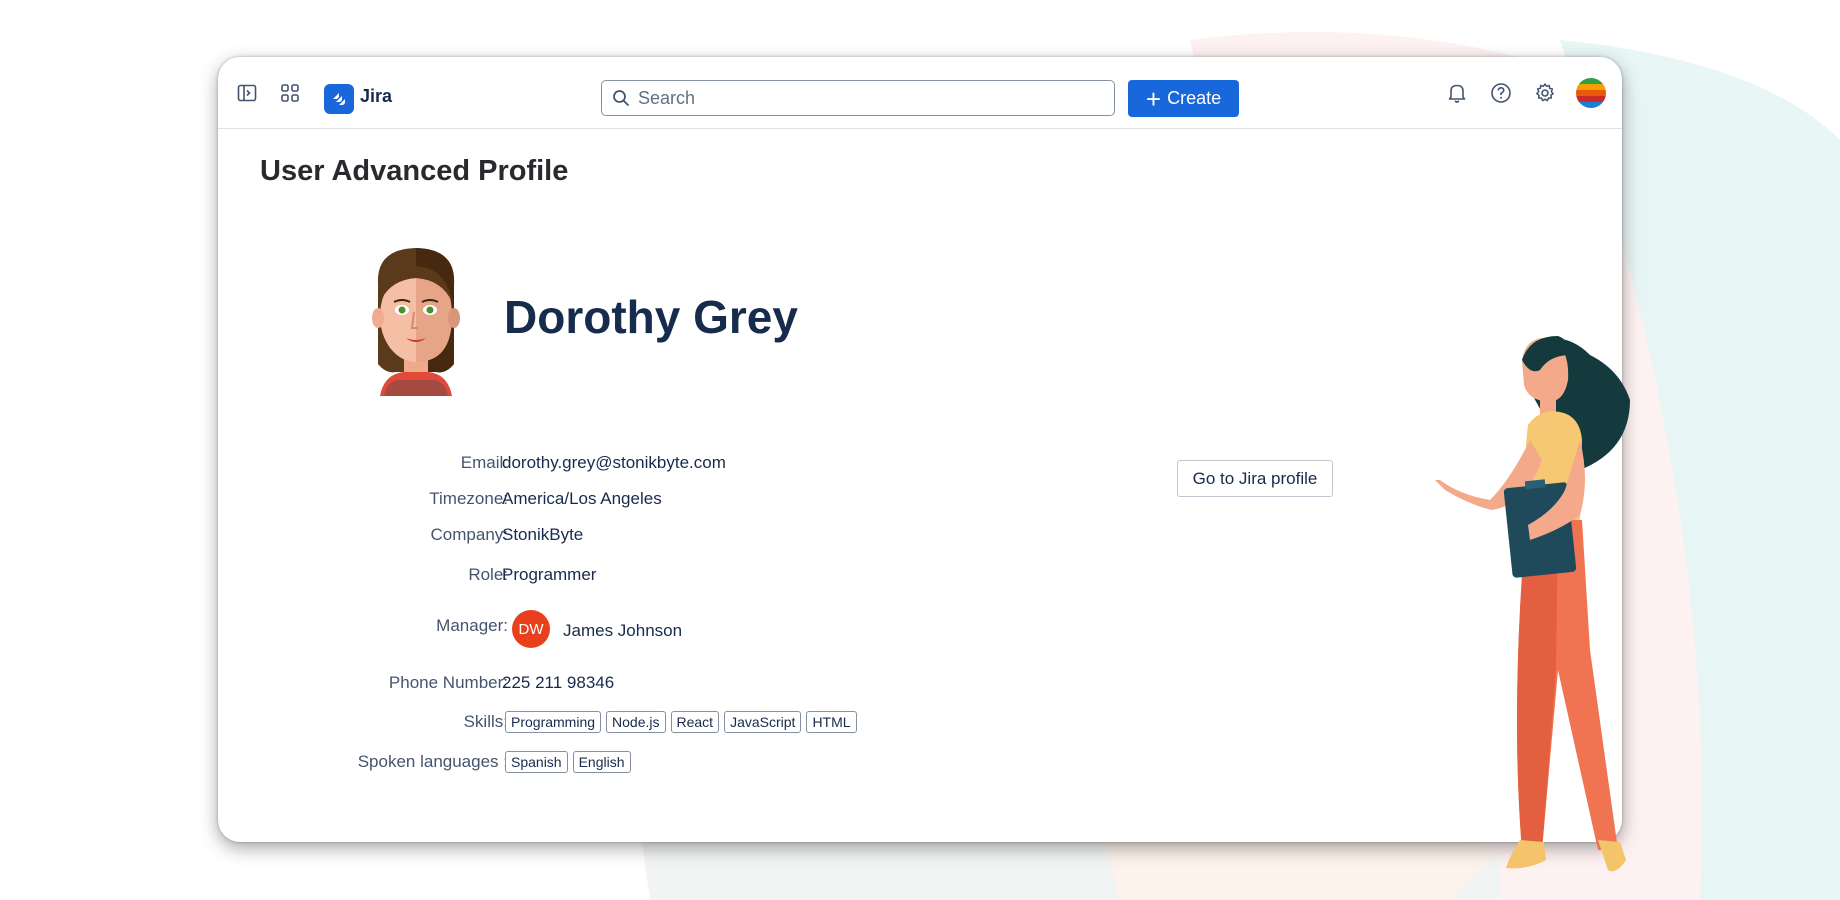 The height and width of the screenshot is (900, 1840). I want to click on email-label: Email:, so click(484, 462).